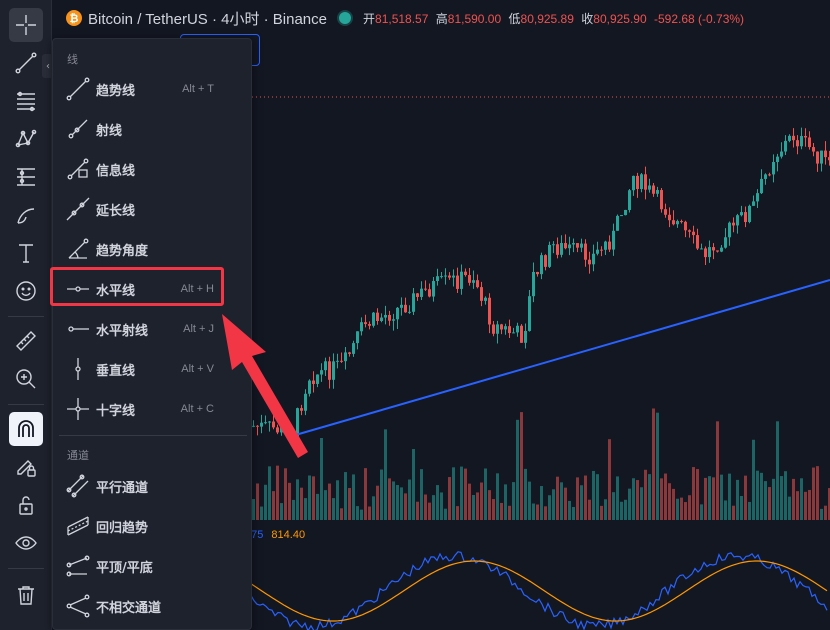 The image size is (830, 630). Describe the element at coordinates (26, 429) in the screenshot. I see `magnet-icon` at that location.